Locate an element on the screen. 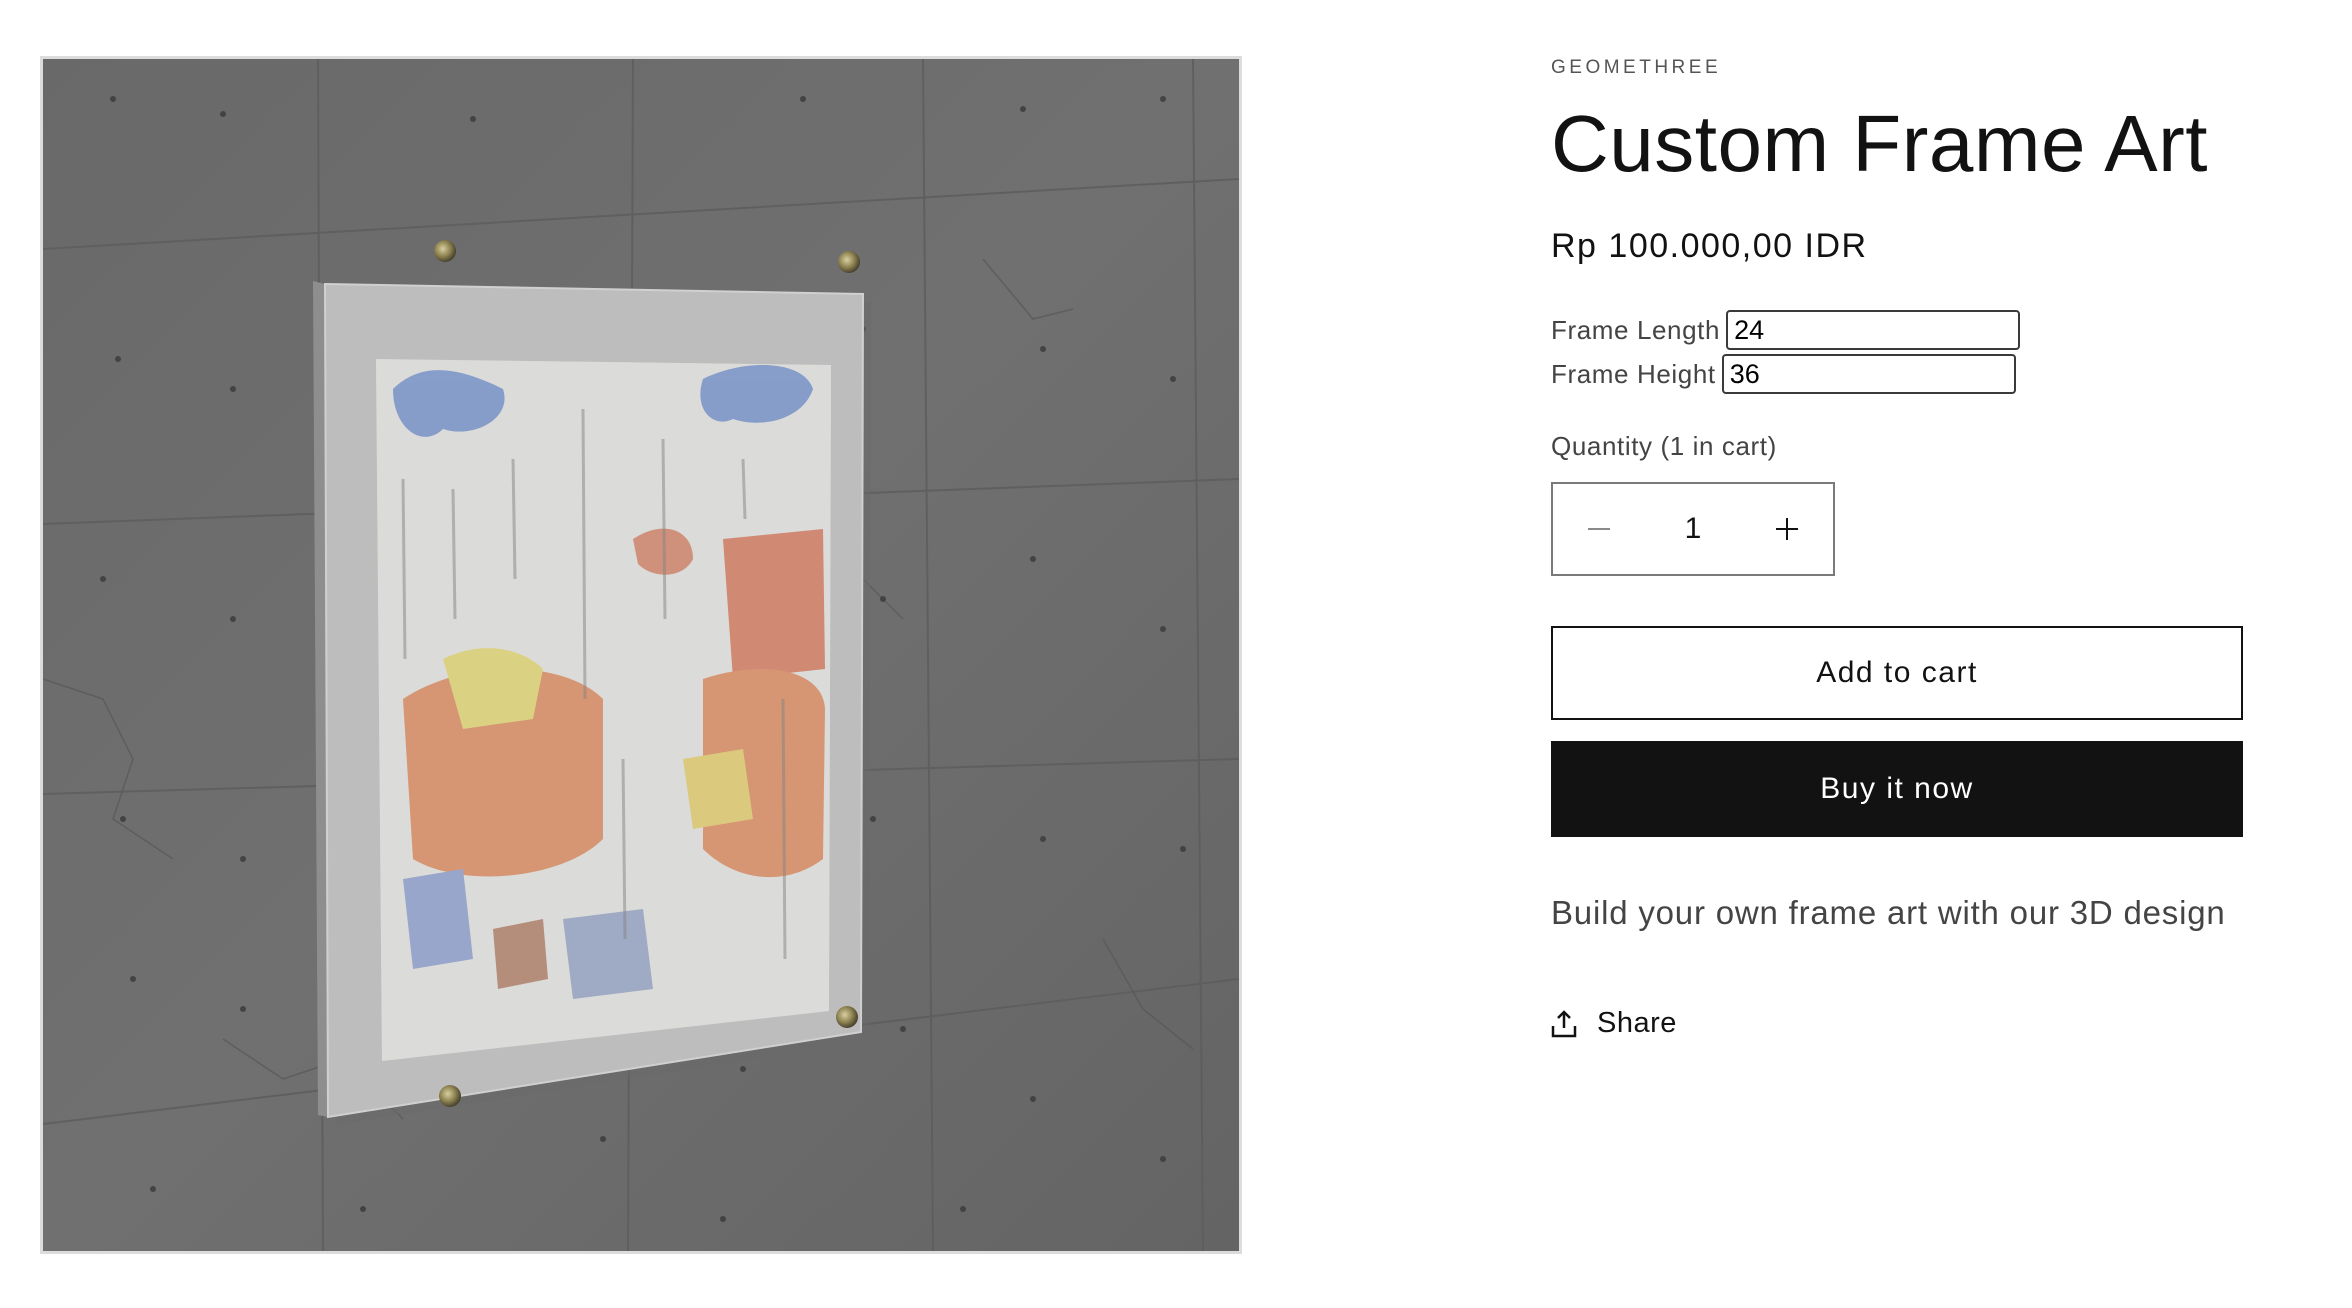 The width and height of the screenshot is (2352, 1308). product-title: Custom Frame Art is located at coordinates (1880, 143).